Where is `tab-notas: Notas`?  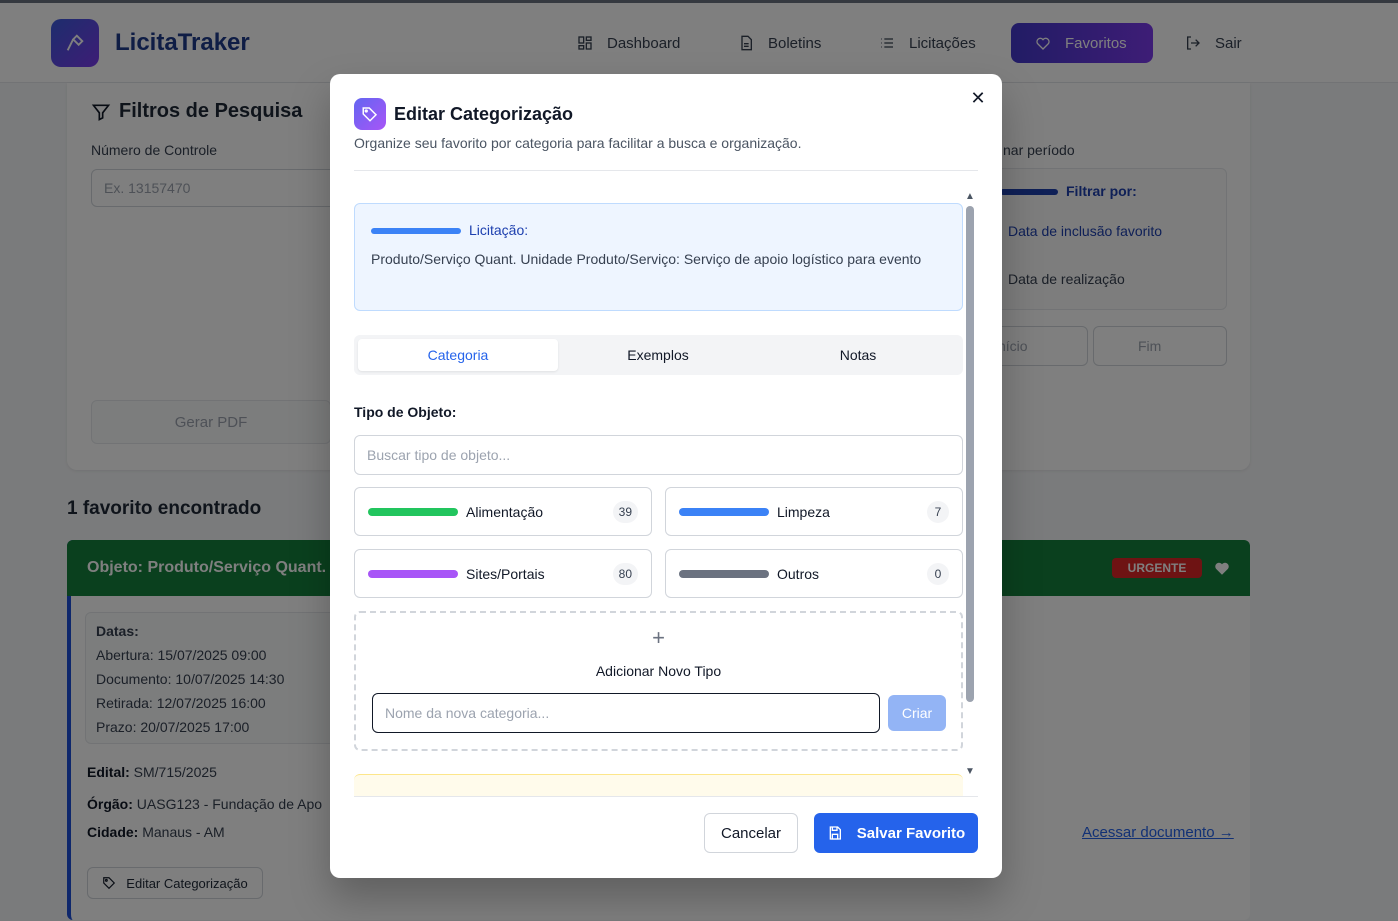
tab-notas: Notas is located at coordinates (858, 355).